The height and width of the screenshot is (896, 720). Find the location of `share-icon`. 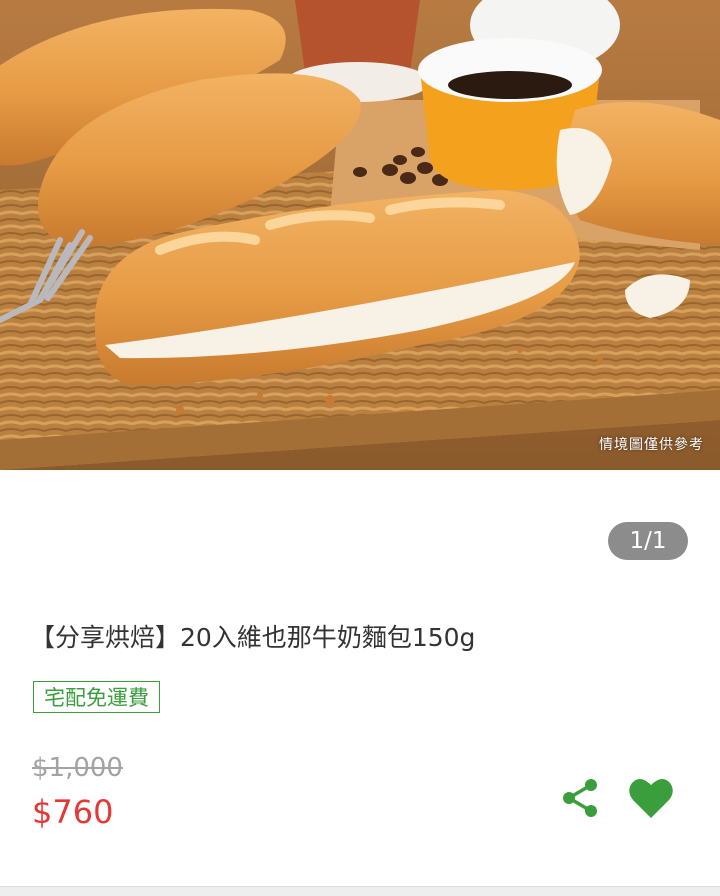

share-icon is located at coordinates (580, 798).